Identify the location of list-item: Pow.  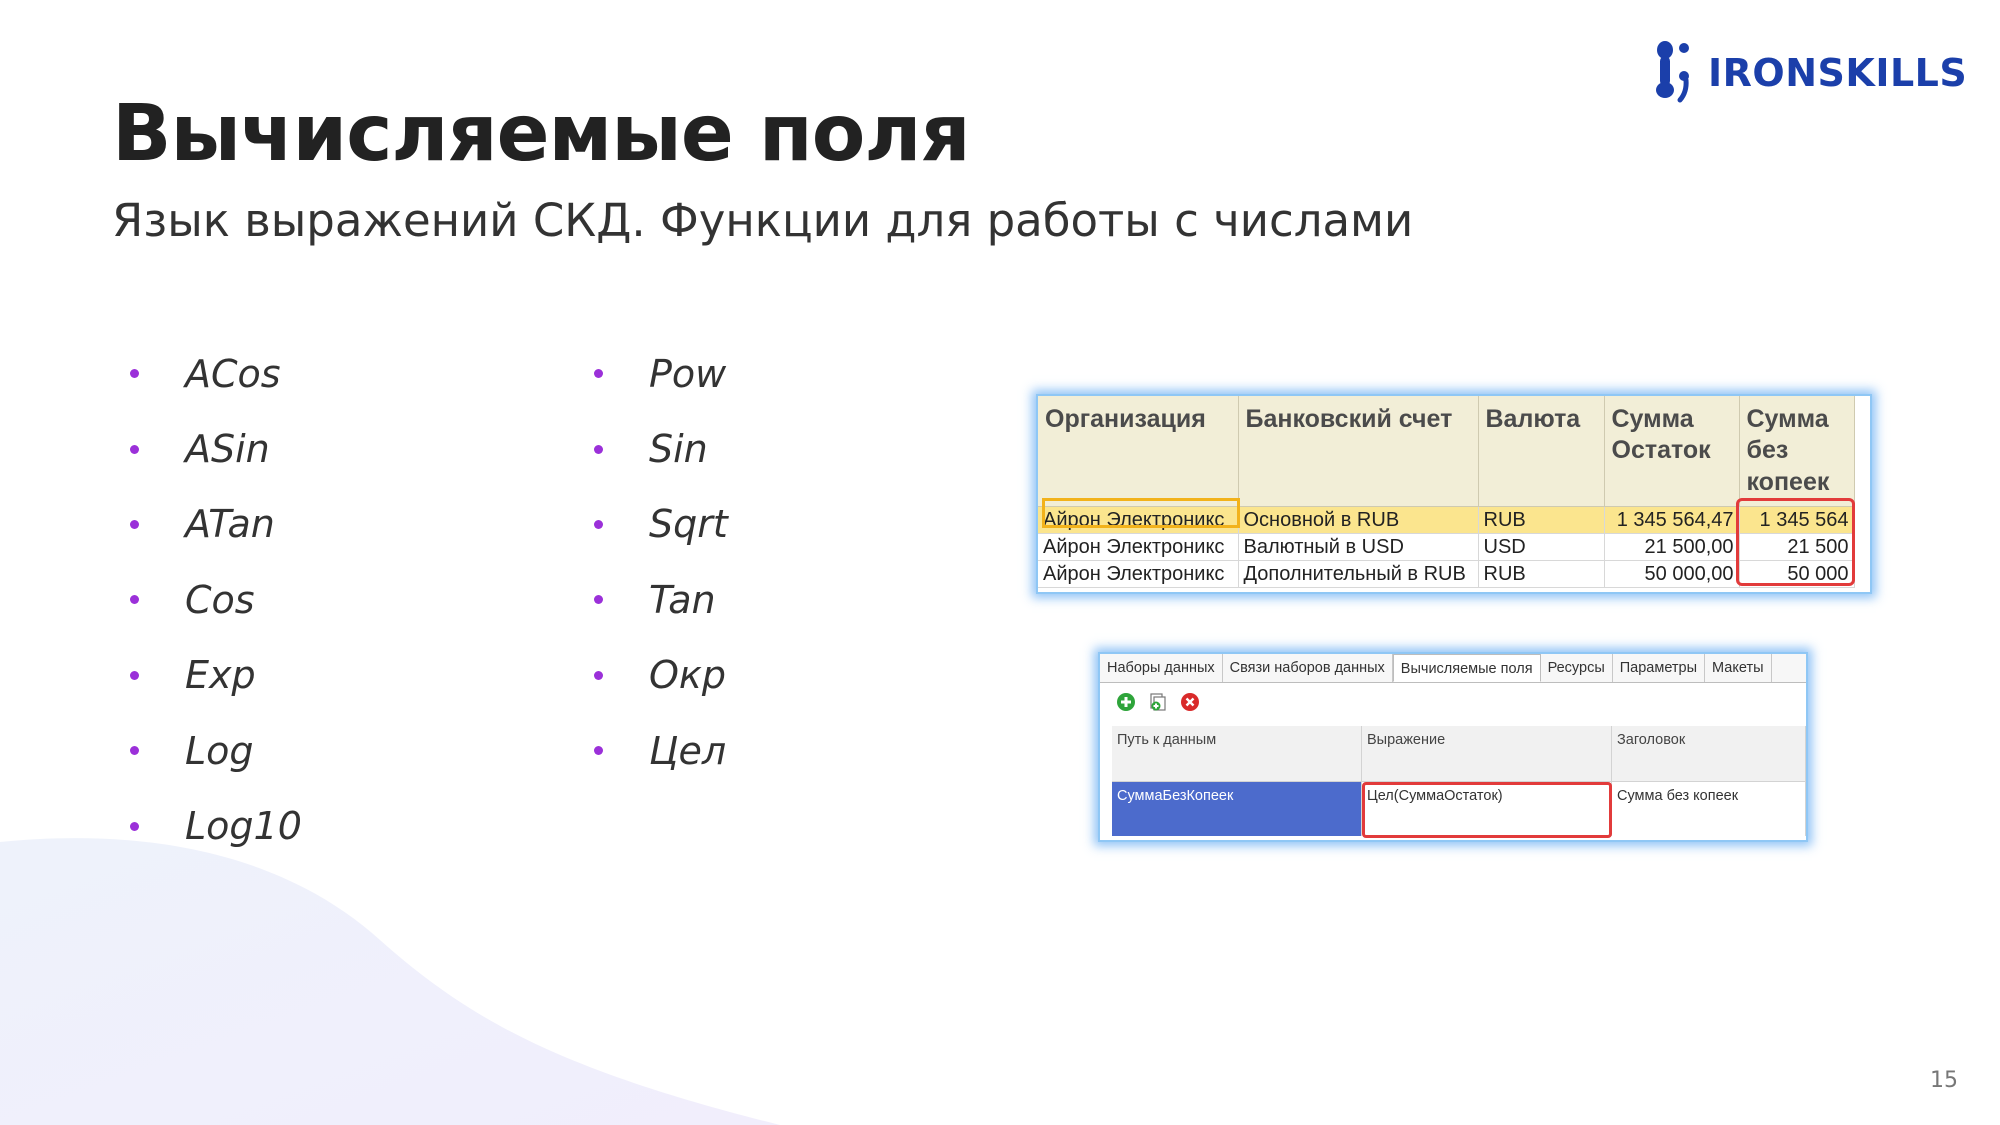
(652, 373).